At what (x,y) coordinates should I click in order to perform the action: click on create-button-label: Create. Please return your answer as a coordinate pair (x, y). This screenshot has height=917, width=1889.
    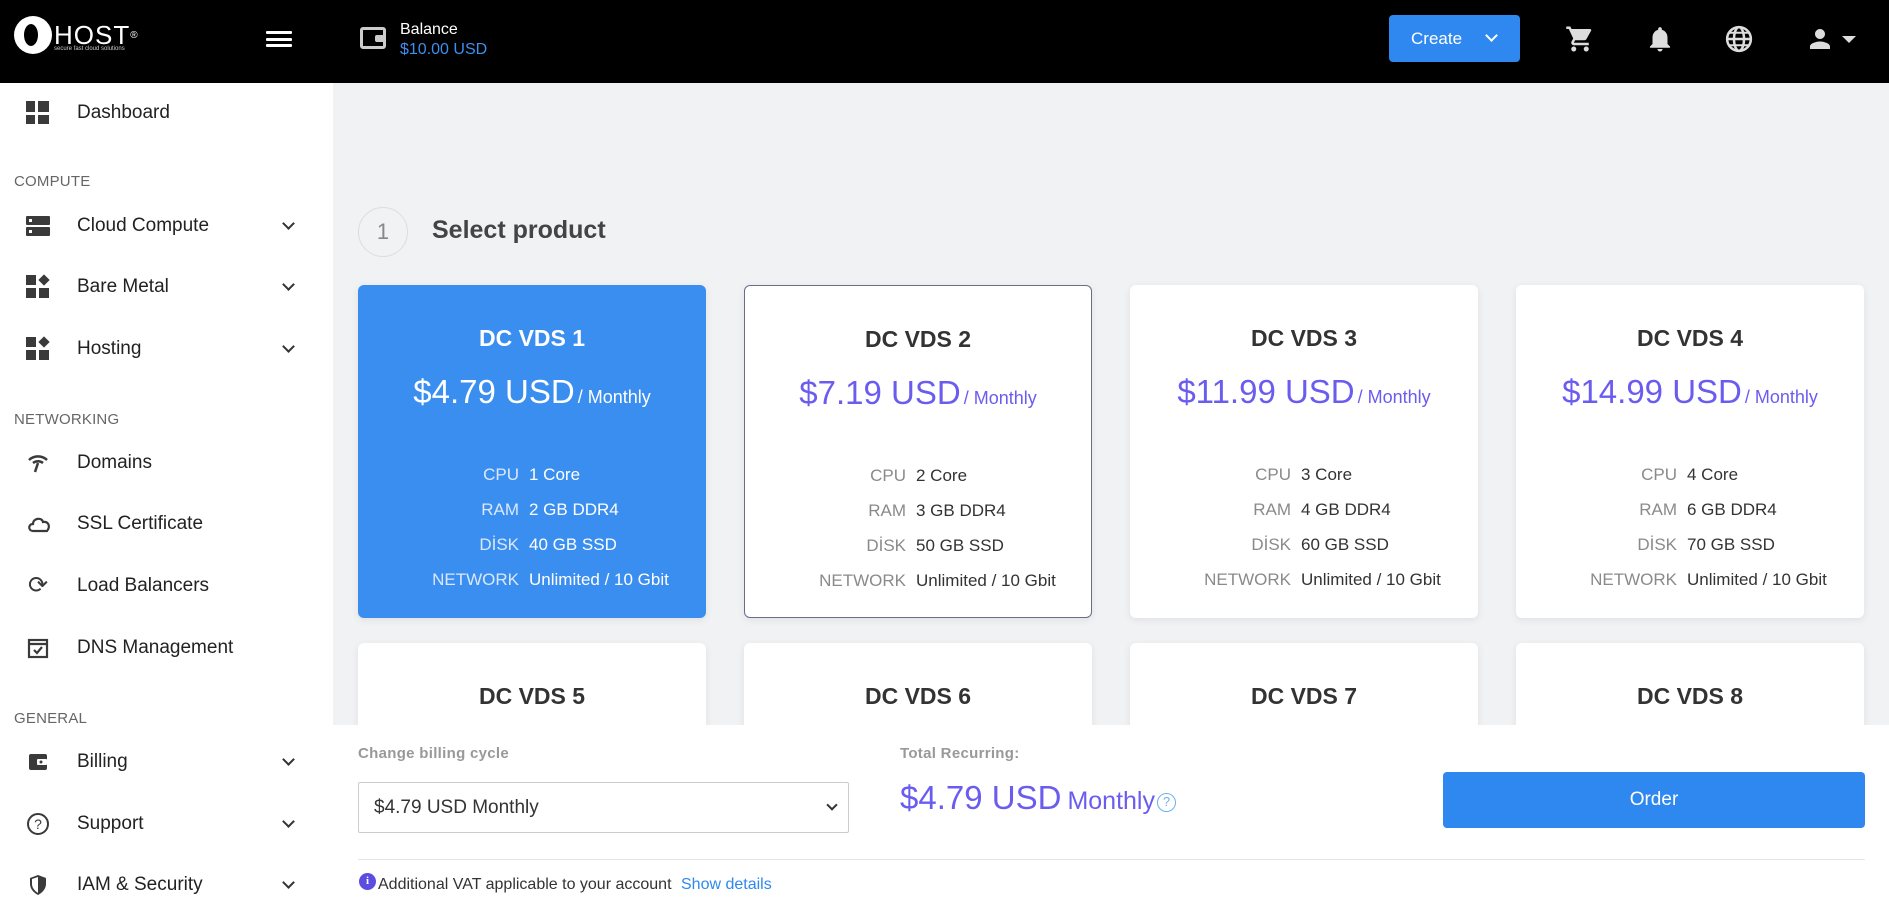
    Looking at the image, I should click on (1437, 38).